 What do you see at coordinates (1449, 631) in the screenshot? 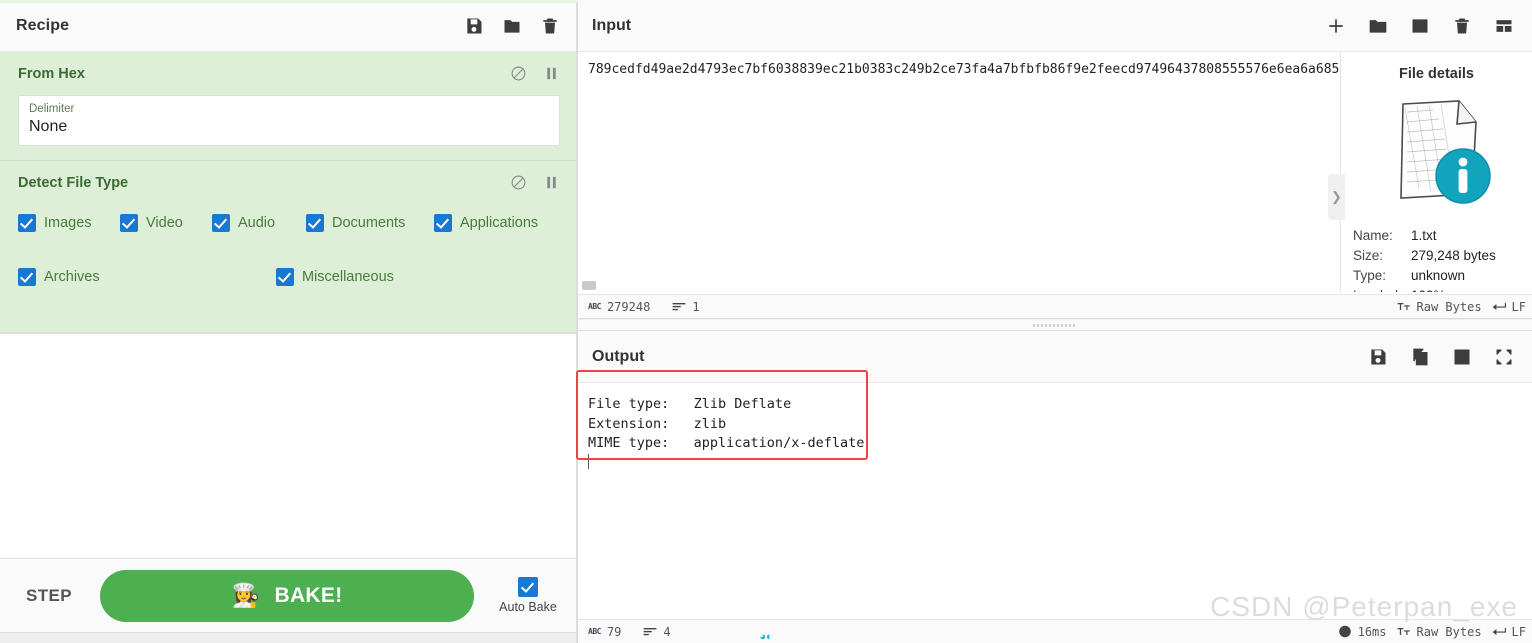
I see `output-encoding-value: Raw Bytes` at bounding box center [1449, 631].